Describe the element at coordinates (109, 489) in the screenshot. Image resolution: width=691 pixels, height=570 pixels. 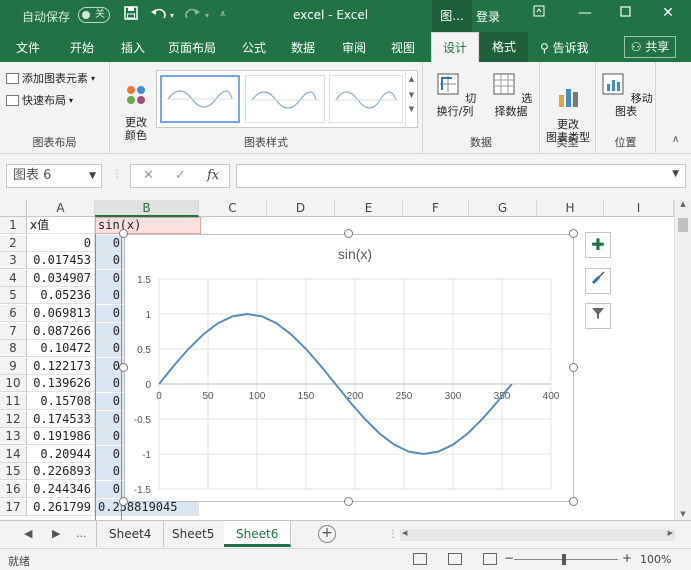
I see `cell-b16: 0` at that location.